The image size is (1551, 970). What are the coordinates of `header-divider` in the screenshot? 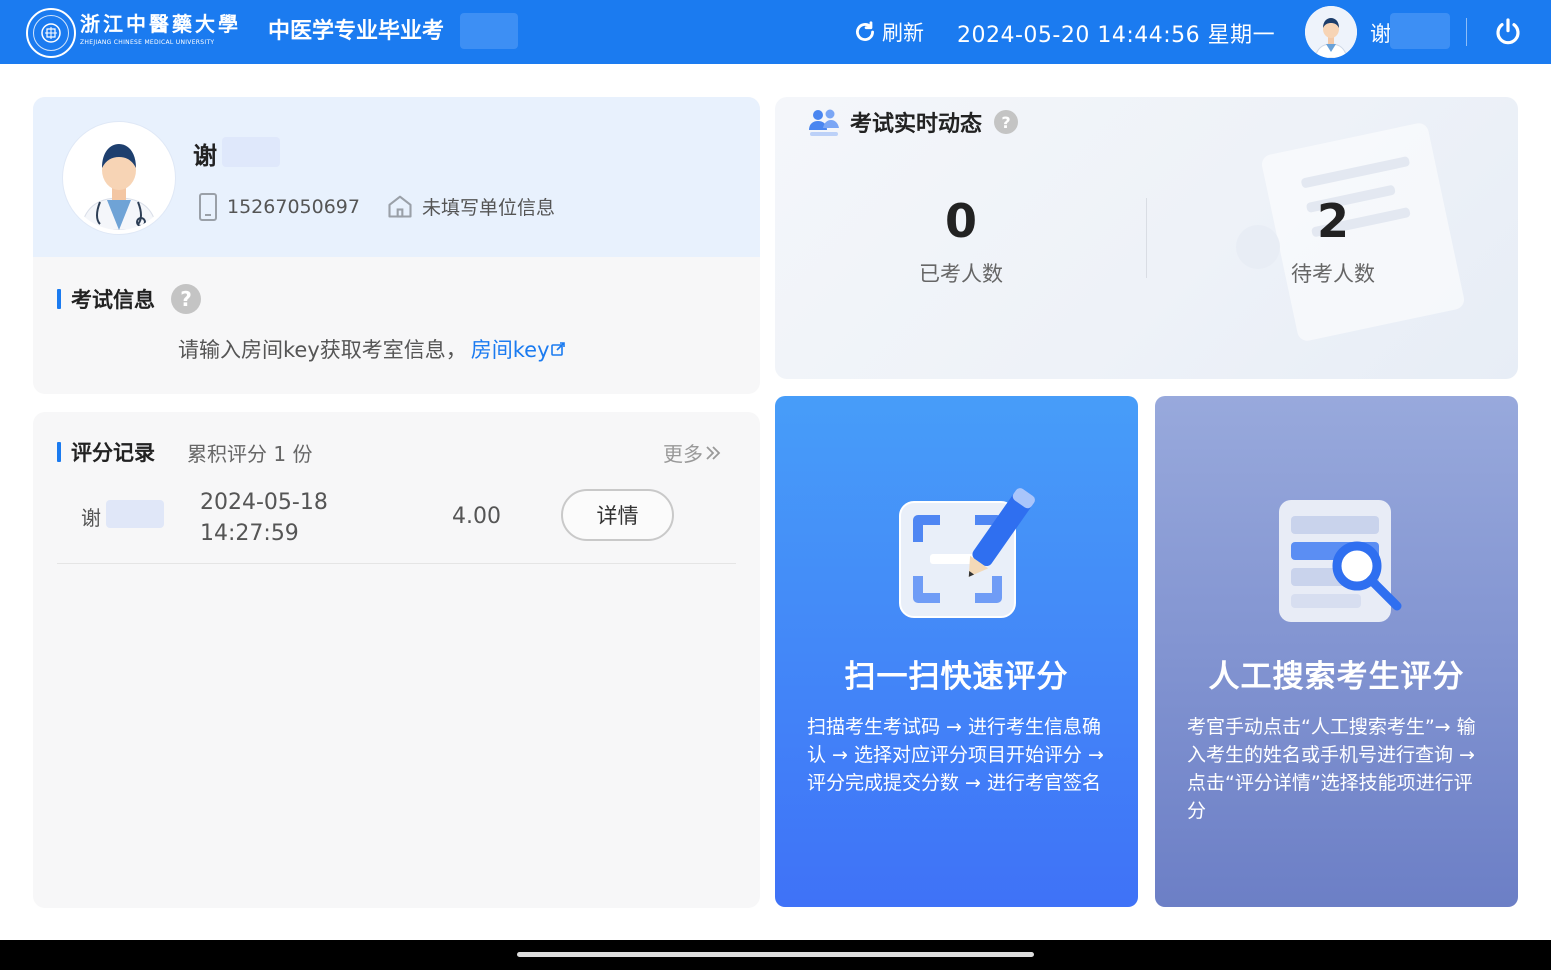 It's located at (1466, 32).